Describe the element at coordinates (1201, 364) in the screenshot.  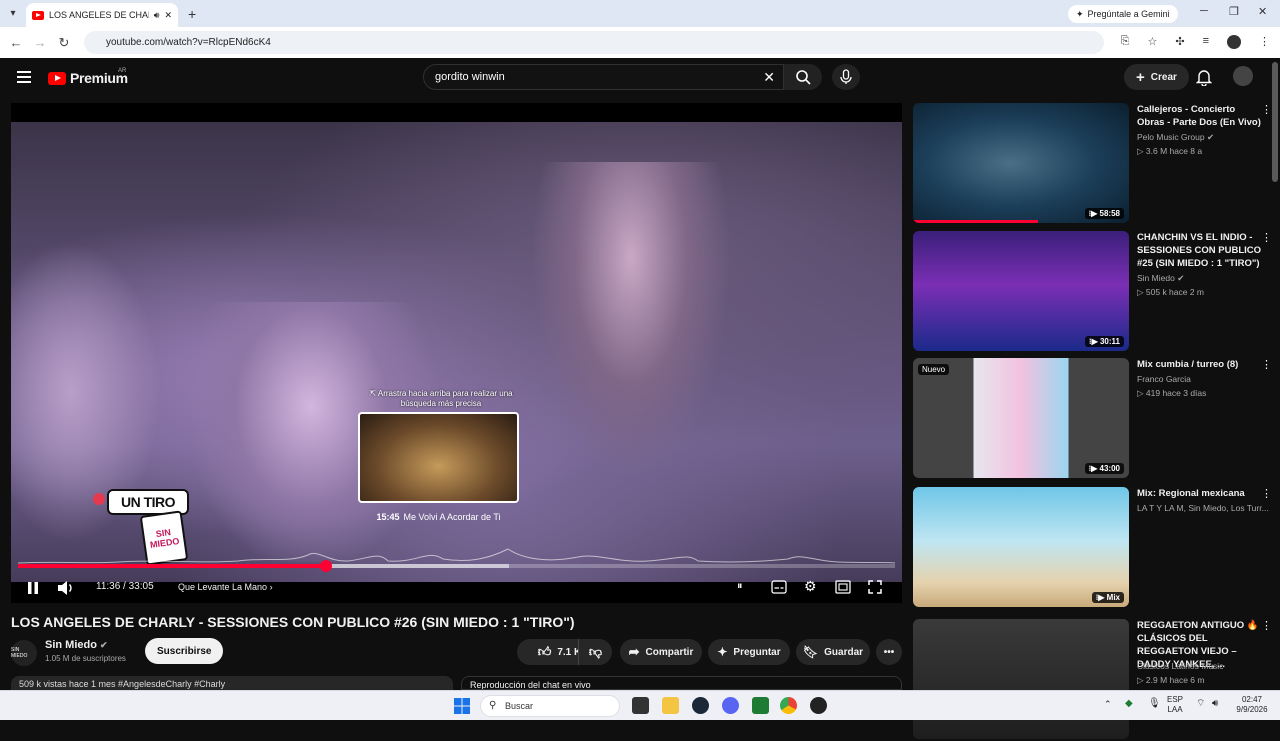
I see `recommendation-title: Mix cumbia / turreo (8)` at that location.